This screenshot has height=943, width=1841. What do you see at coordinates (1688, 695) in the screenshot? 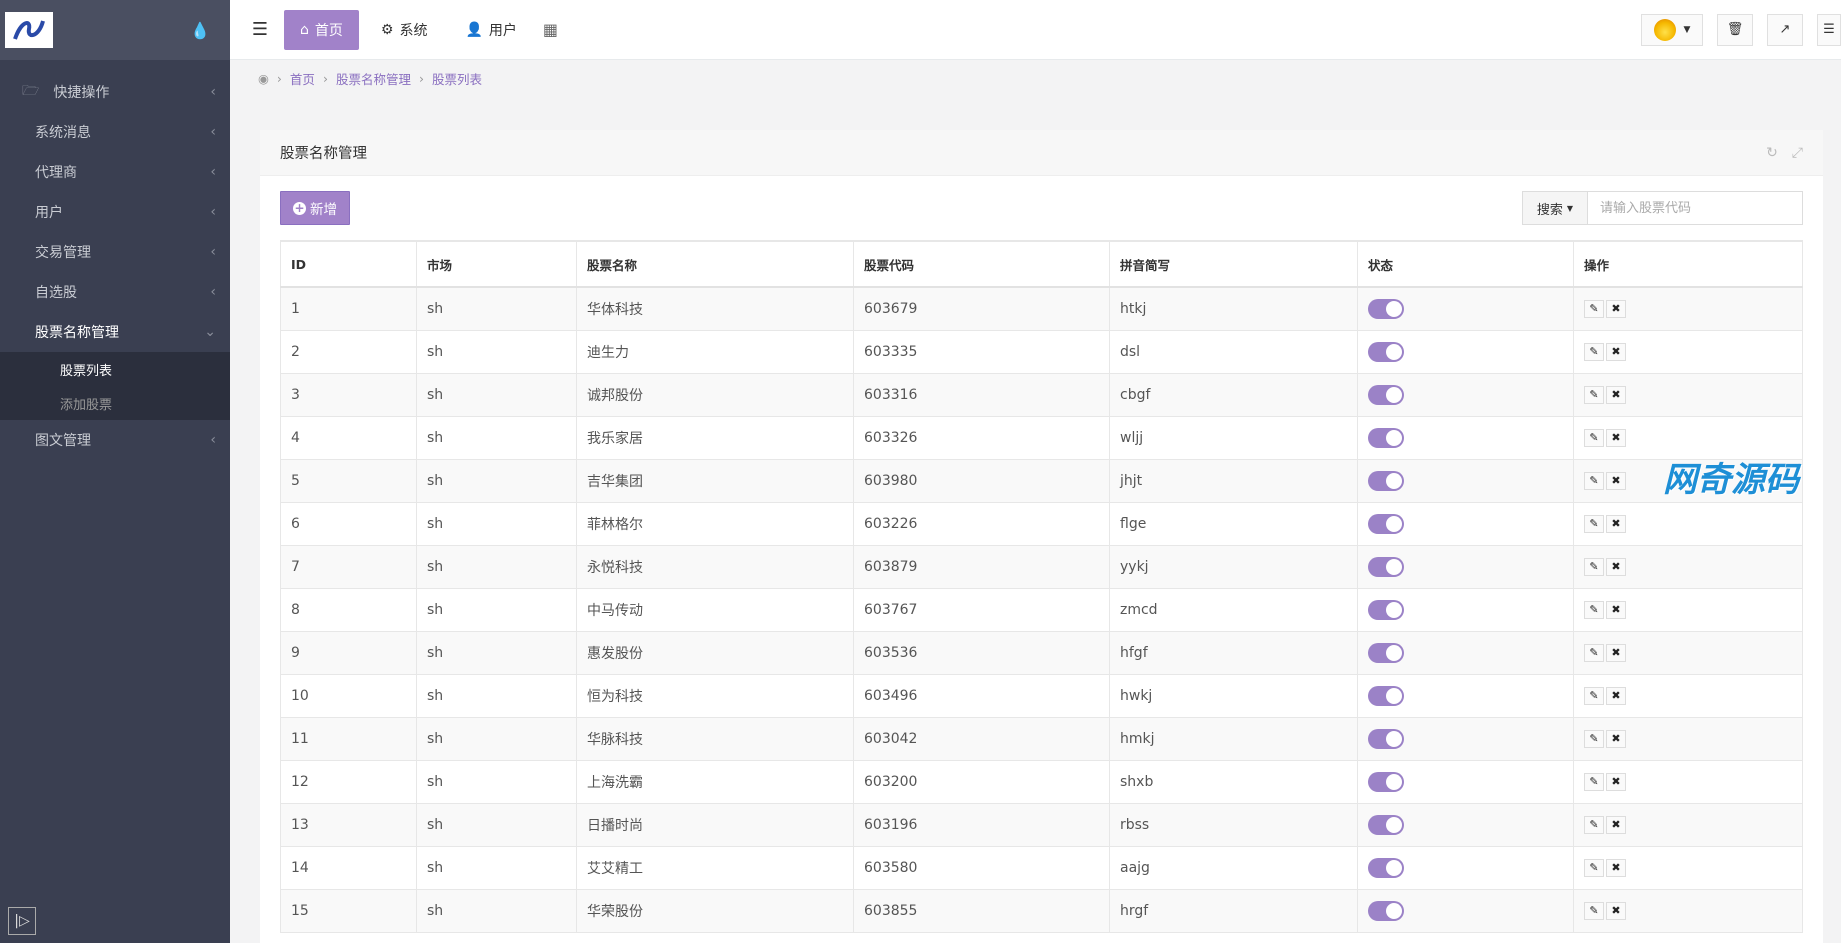
I see `actions-cell: ✎ ✖` at bounding box center [1688, 695].